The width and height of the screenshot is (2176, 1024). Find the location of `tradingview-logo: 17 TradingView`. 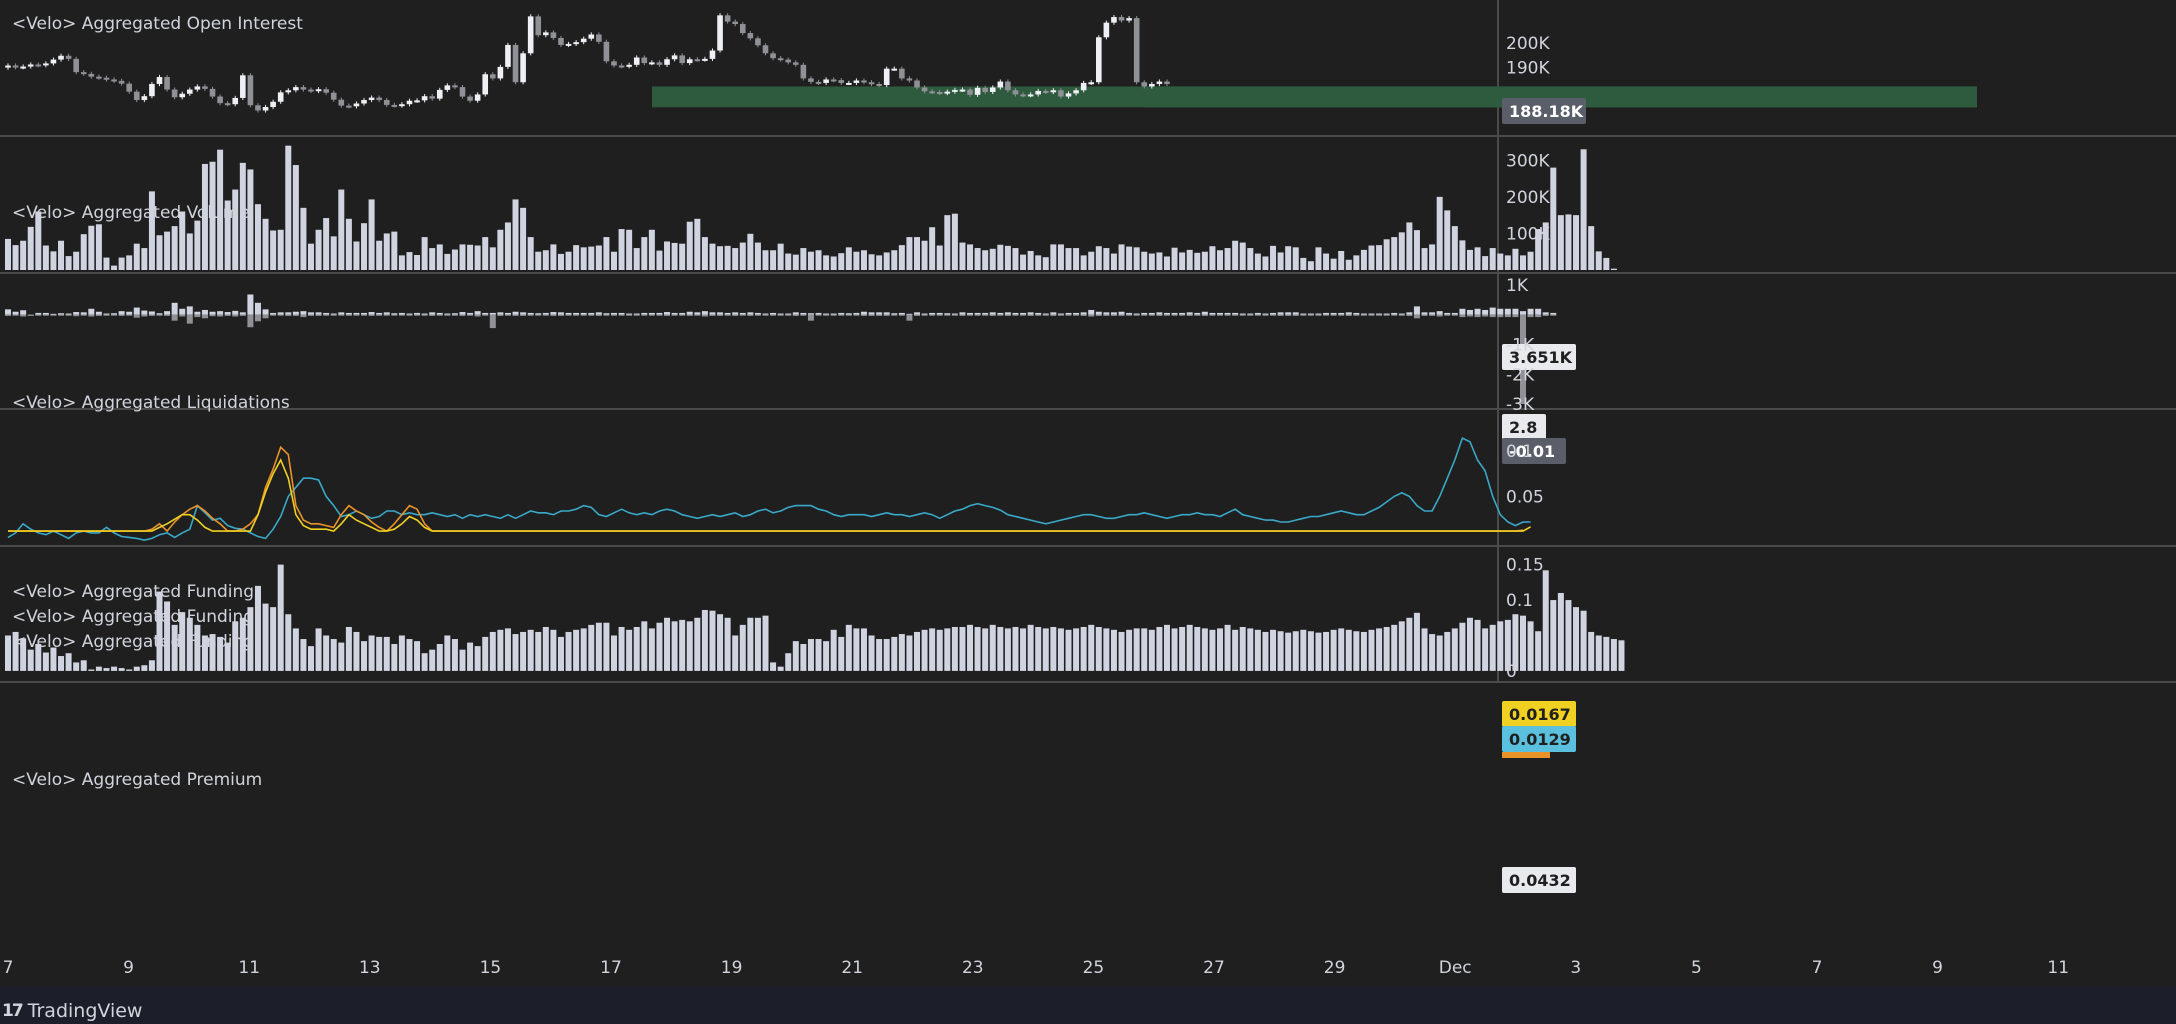

tradingview-logo: 17 TradingView is located at coordinates (72, 1011).